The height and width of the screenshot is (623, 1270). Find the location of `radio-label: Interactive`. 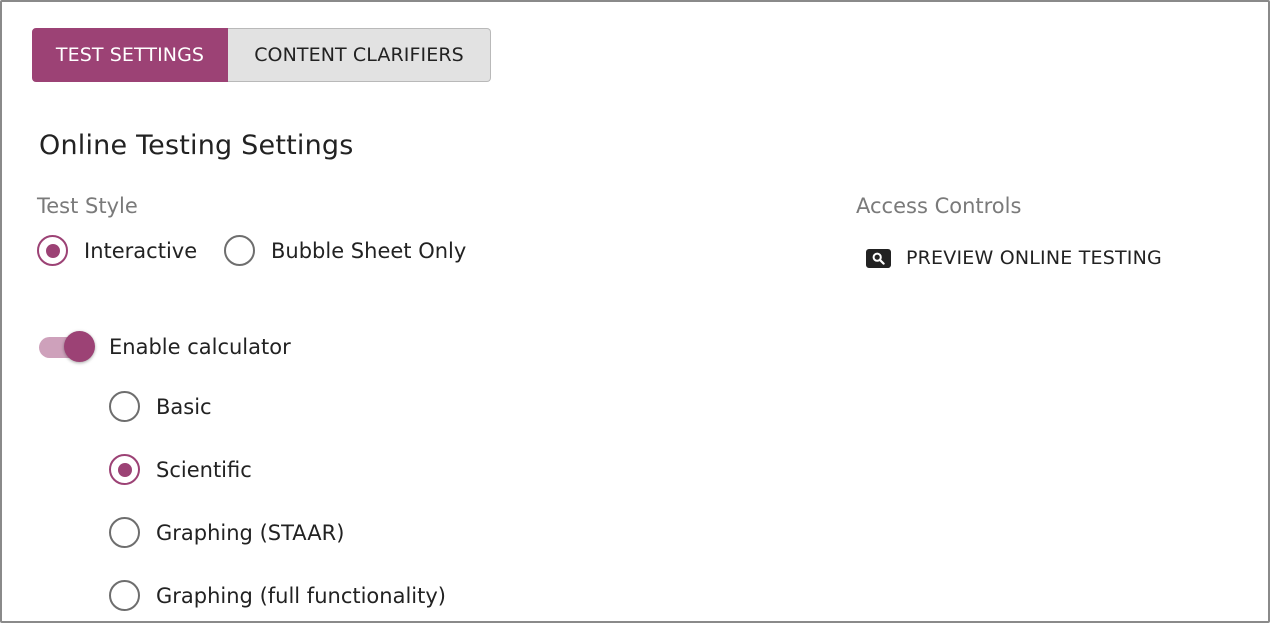

radio-label: Interactive is located at coordinates (141, 250).